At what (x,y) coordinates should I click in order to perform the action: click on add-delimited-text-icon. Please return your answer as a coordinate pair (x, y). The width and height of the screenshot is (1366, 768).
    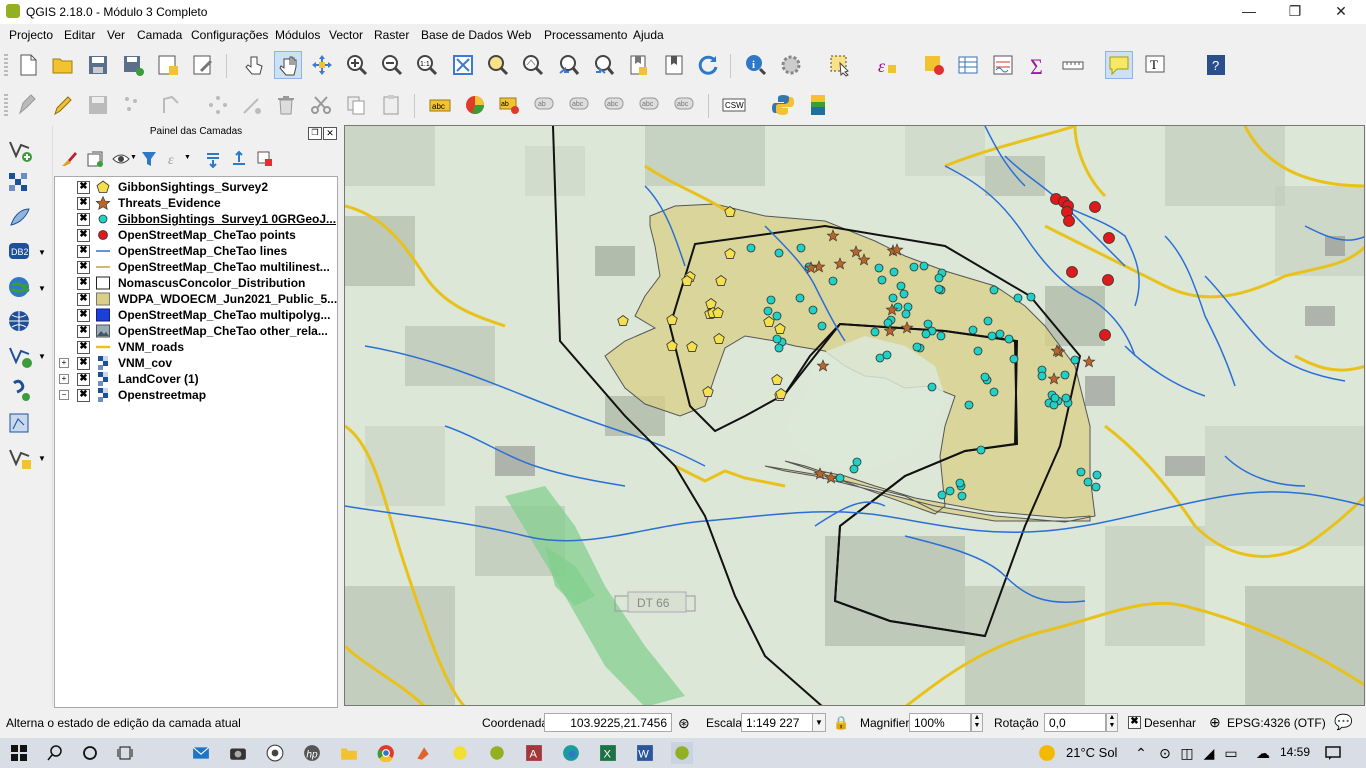
    Looking at the image, I should click on (20, 390).